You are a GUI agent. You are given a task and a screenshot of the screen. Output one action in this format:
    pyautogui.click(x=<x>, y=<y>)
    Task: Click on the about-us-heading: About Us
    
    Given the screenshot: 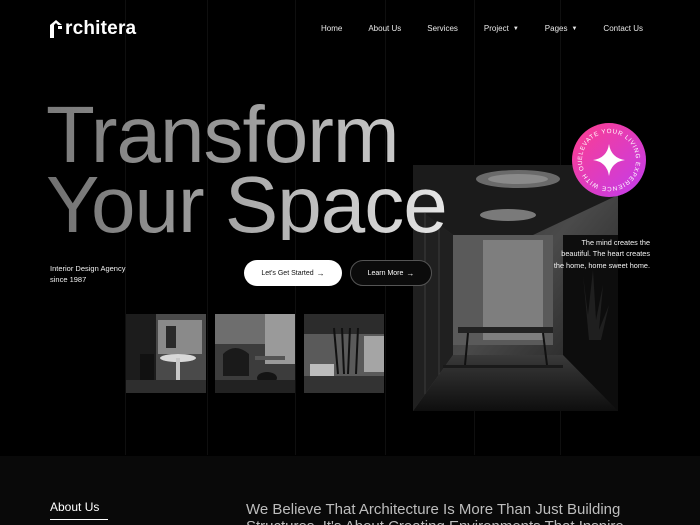 What is the action you would take?
    pyautogui.click(x=75, y=507)
    